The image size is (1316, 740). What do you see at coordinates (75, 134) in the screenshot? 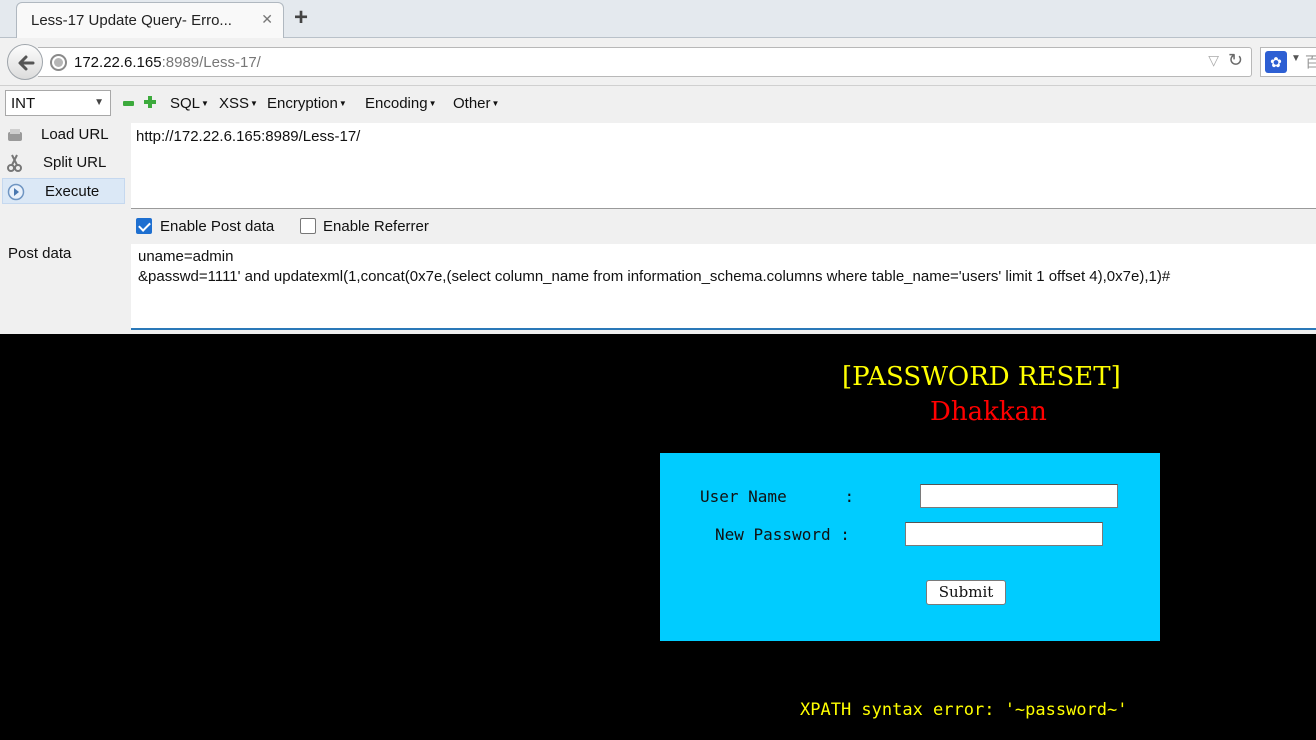
I see `load-url-label: Load URL` at bounding box center [75, 134].